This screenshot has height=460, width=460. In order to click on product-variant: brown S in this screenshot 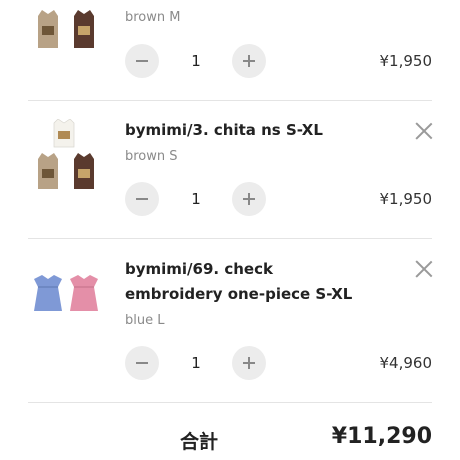, I will do `click(151, 156)`.